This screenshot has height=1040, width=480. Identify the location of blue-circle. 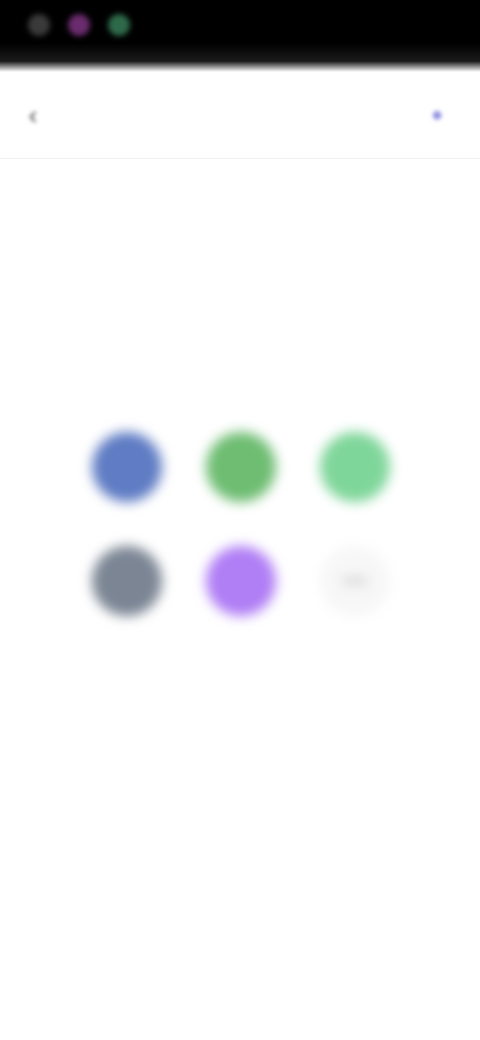
(127, 467).